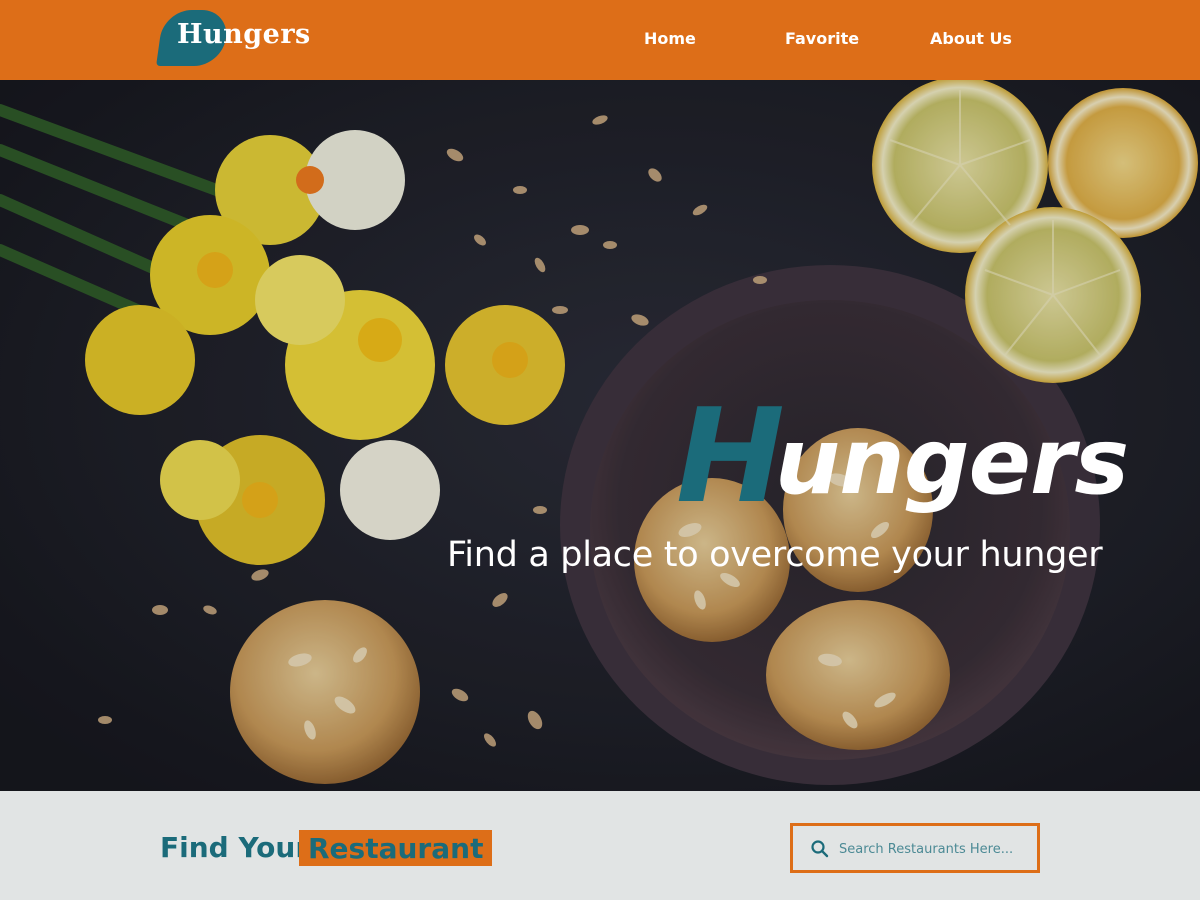  Describe the element at coordinates (822, 38) in the screenshot. I see `nav-favorite-link: Favorite` at that location.